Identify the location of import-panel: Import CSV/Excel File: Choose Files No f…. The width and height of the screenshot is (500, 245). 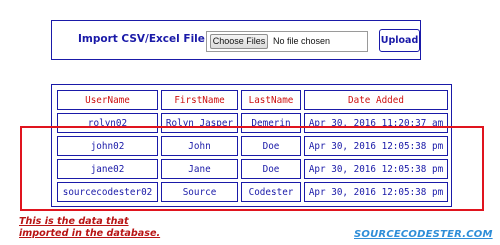
(236, 40).